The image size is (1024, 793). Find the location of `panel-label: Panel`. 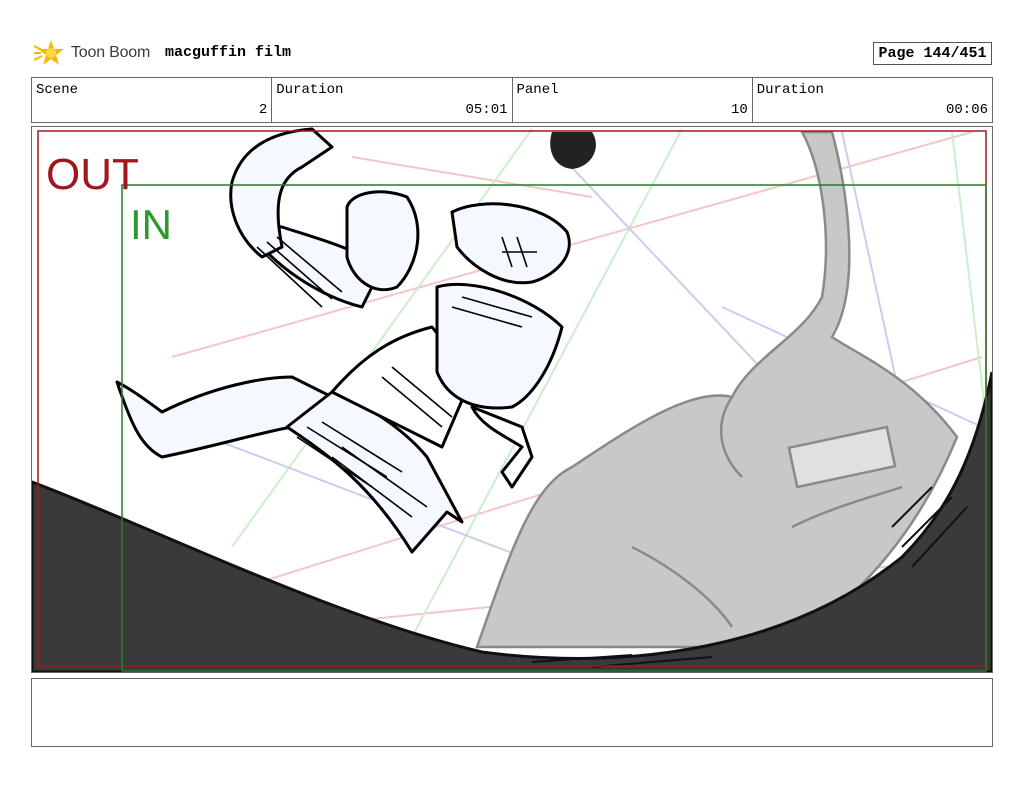

panel-label: Panel is located at coordinates (537, 90).